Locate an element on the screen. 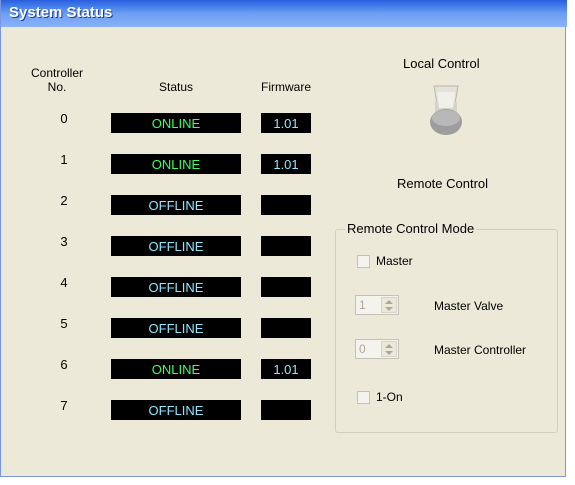 Image resolution: width=575 pixels, height=485 pixels. master-valve-label: Master Valve is located at coordinates (469, 306).